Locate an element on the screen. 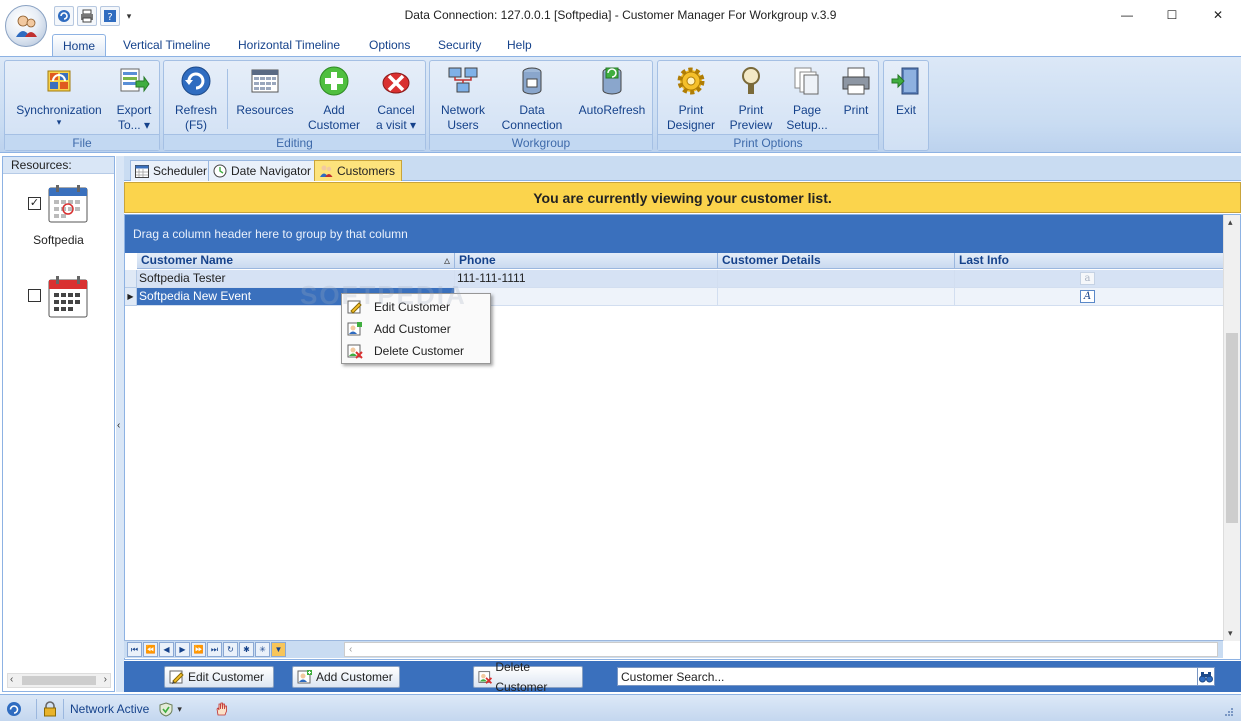 This screenshot has height=721, width=1241. collapse-panel-icon: ‹ is located at coordinates (118, 425).